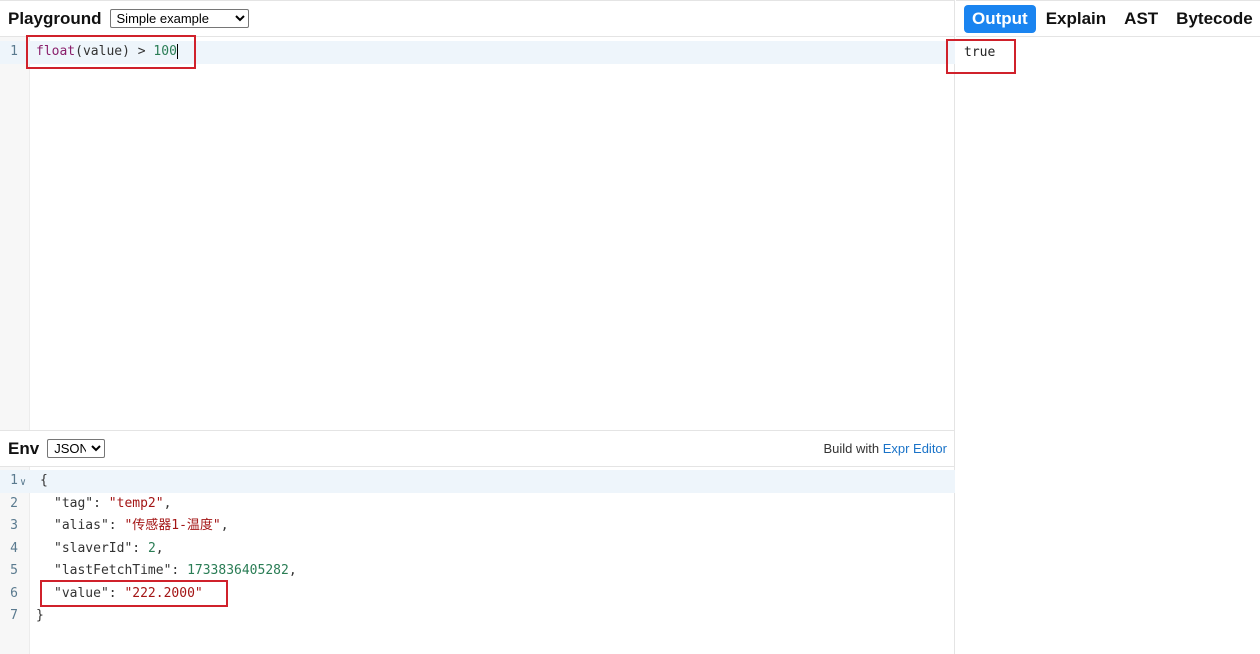 This screenshot has height=654, width=1260. Describe the element at coordinates (477, 481) in the screenshot. I see `env-line: 1 ∨ {` at that location.